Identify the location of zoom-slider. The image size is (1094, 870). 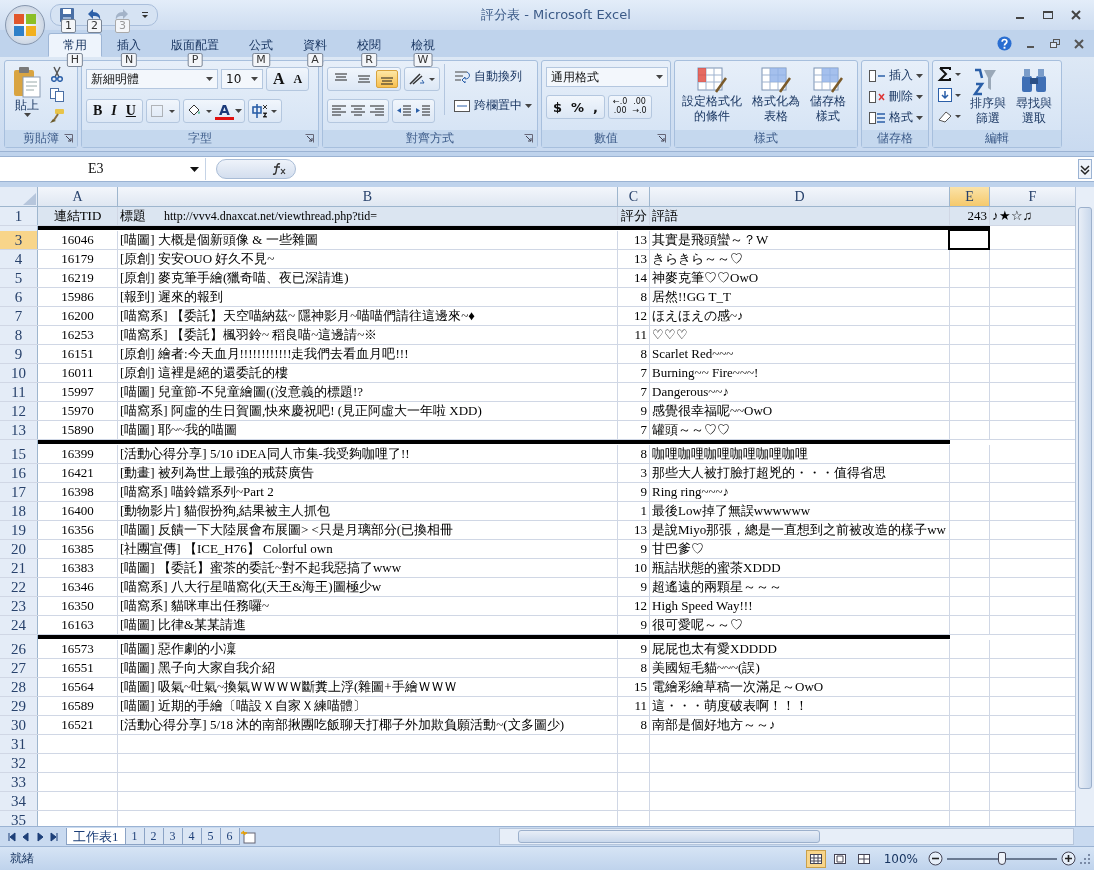
(1002, 858).